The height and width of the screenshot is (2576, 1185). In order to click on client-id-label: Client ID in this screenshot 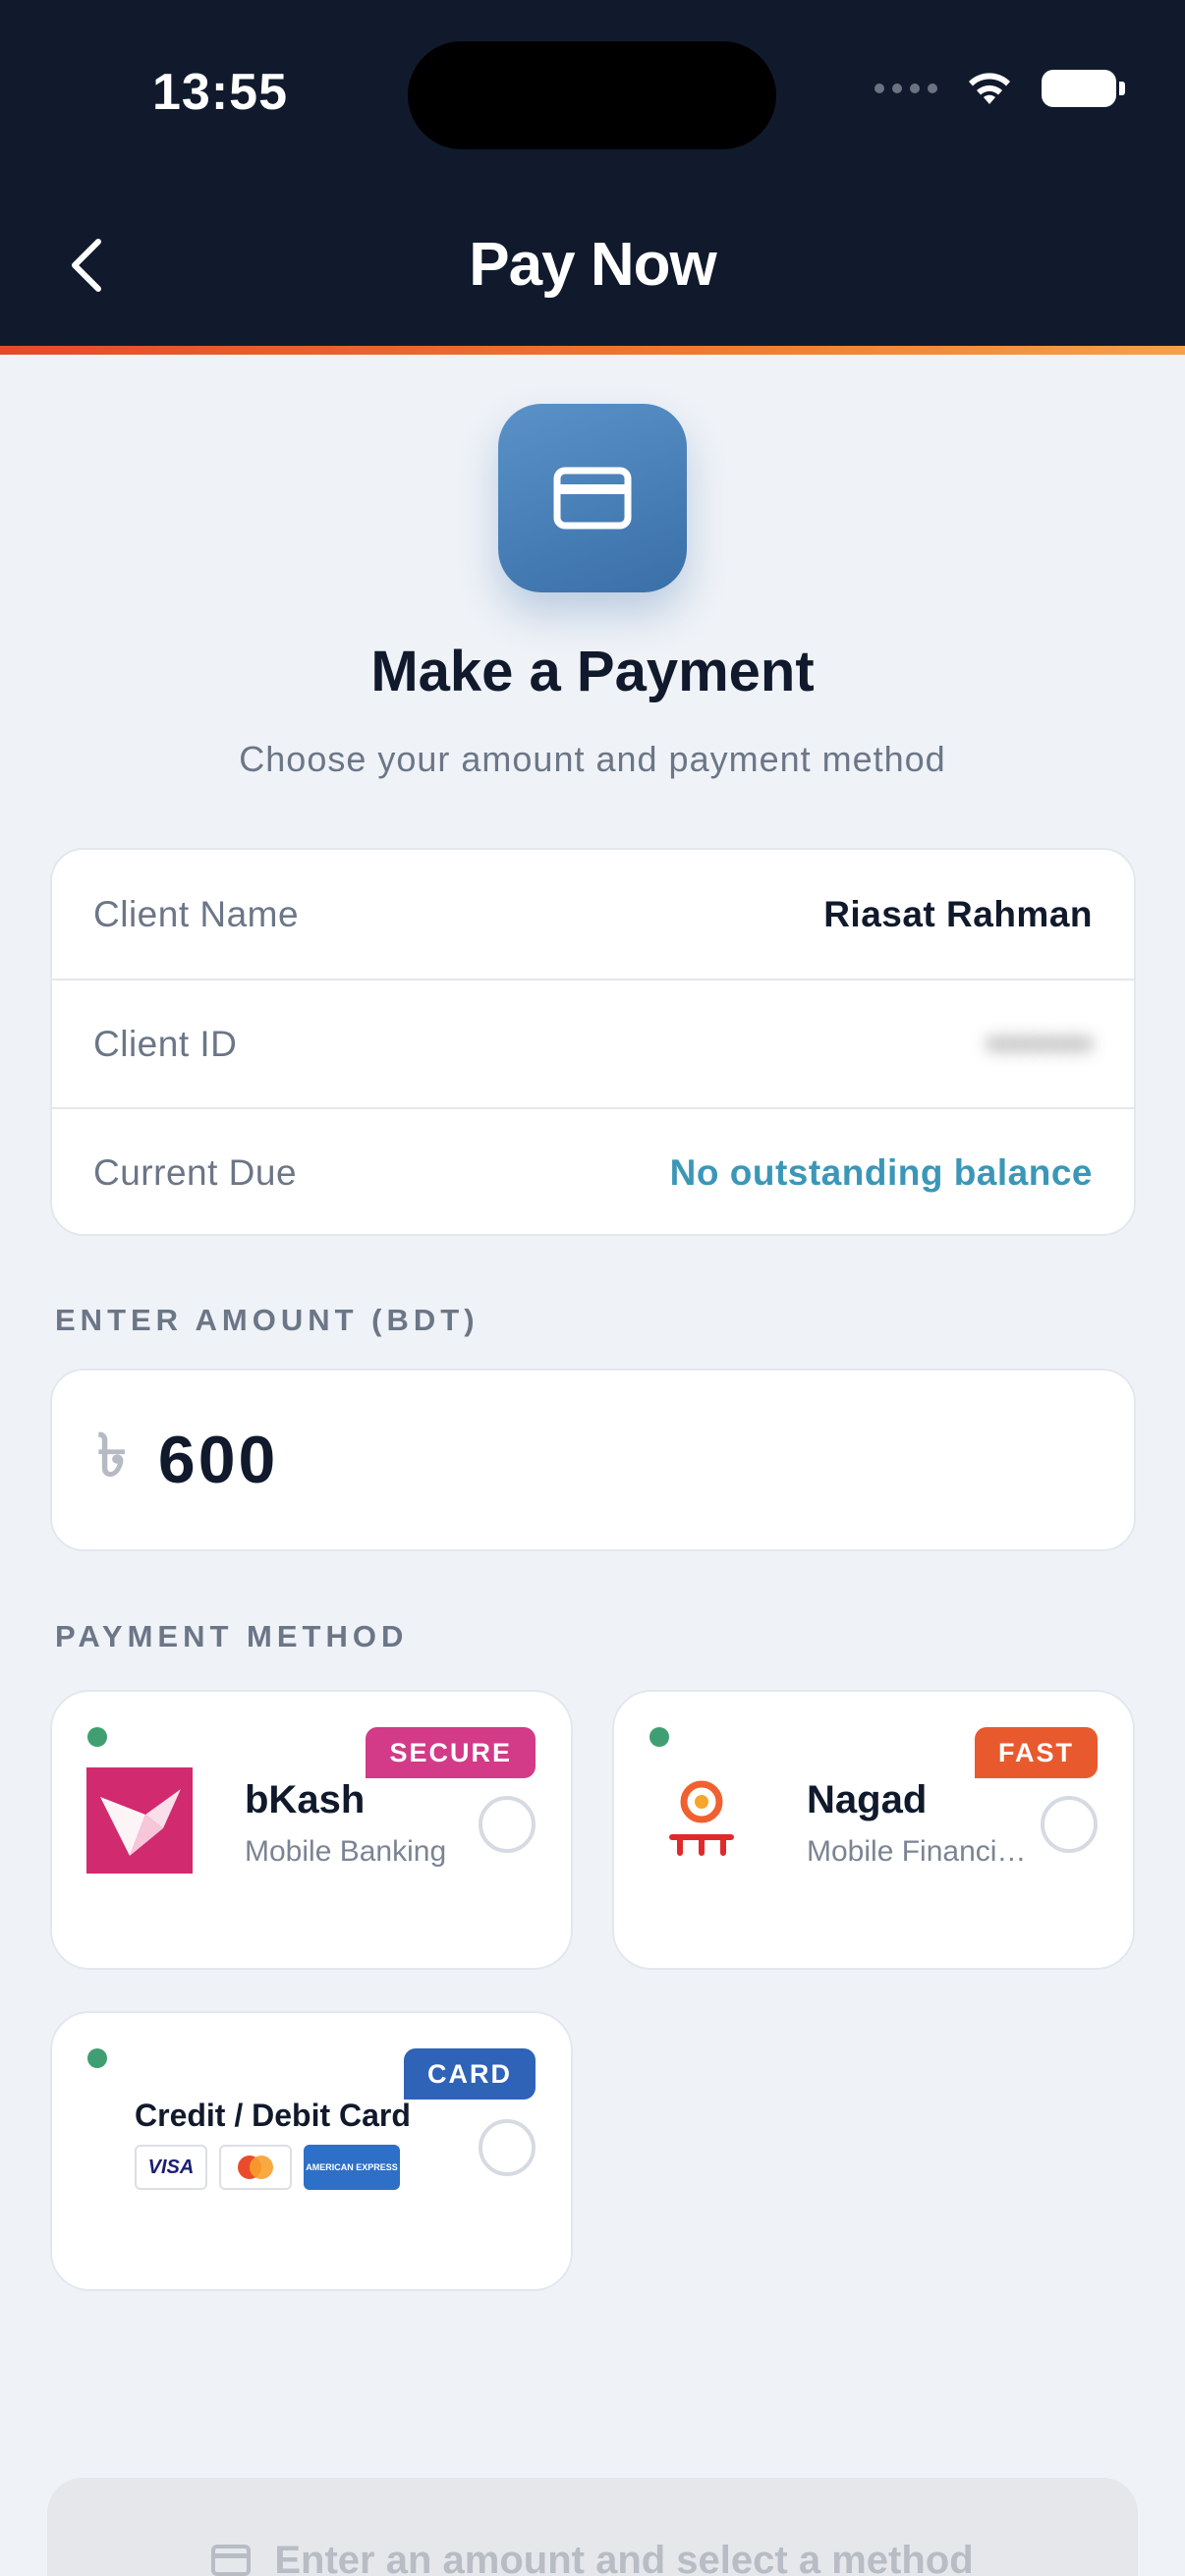, I will do `click(166, 1043)`.